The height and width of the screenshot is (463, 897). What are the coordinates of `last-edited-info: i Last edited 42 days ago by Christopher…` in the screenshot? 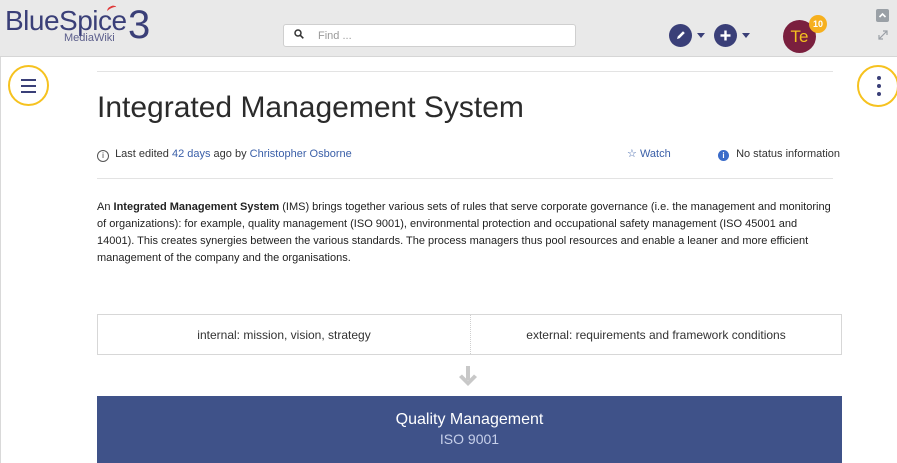 It's located at (224, 154).